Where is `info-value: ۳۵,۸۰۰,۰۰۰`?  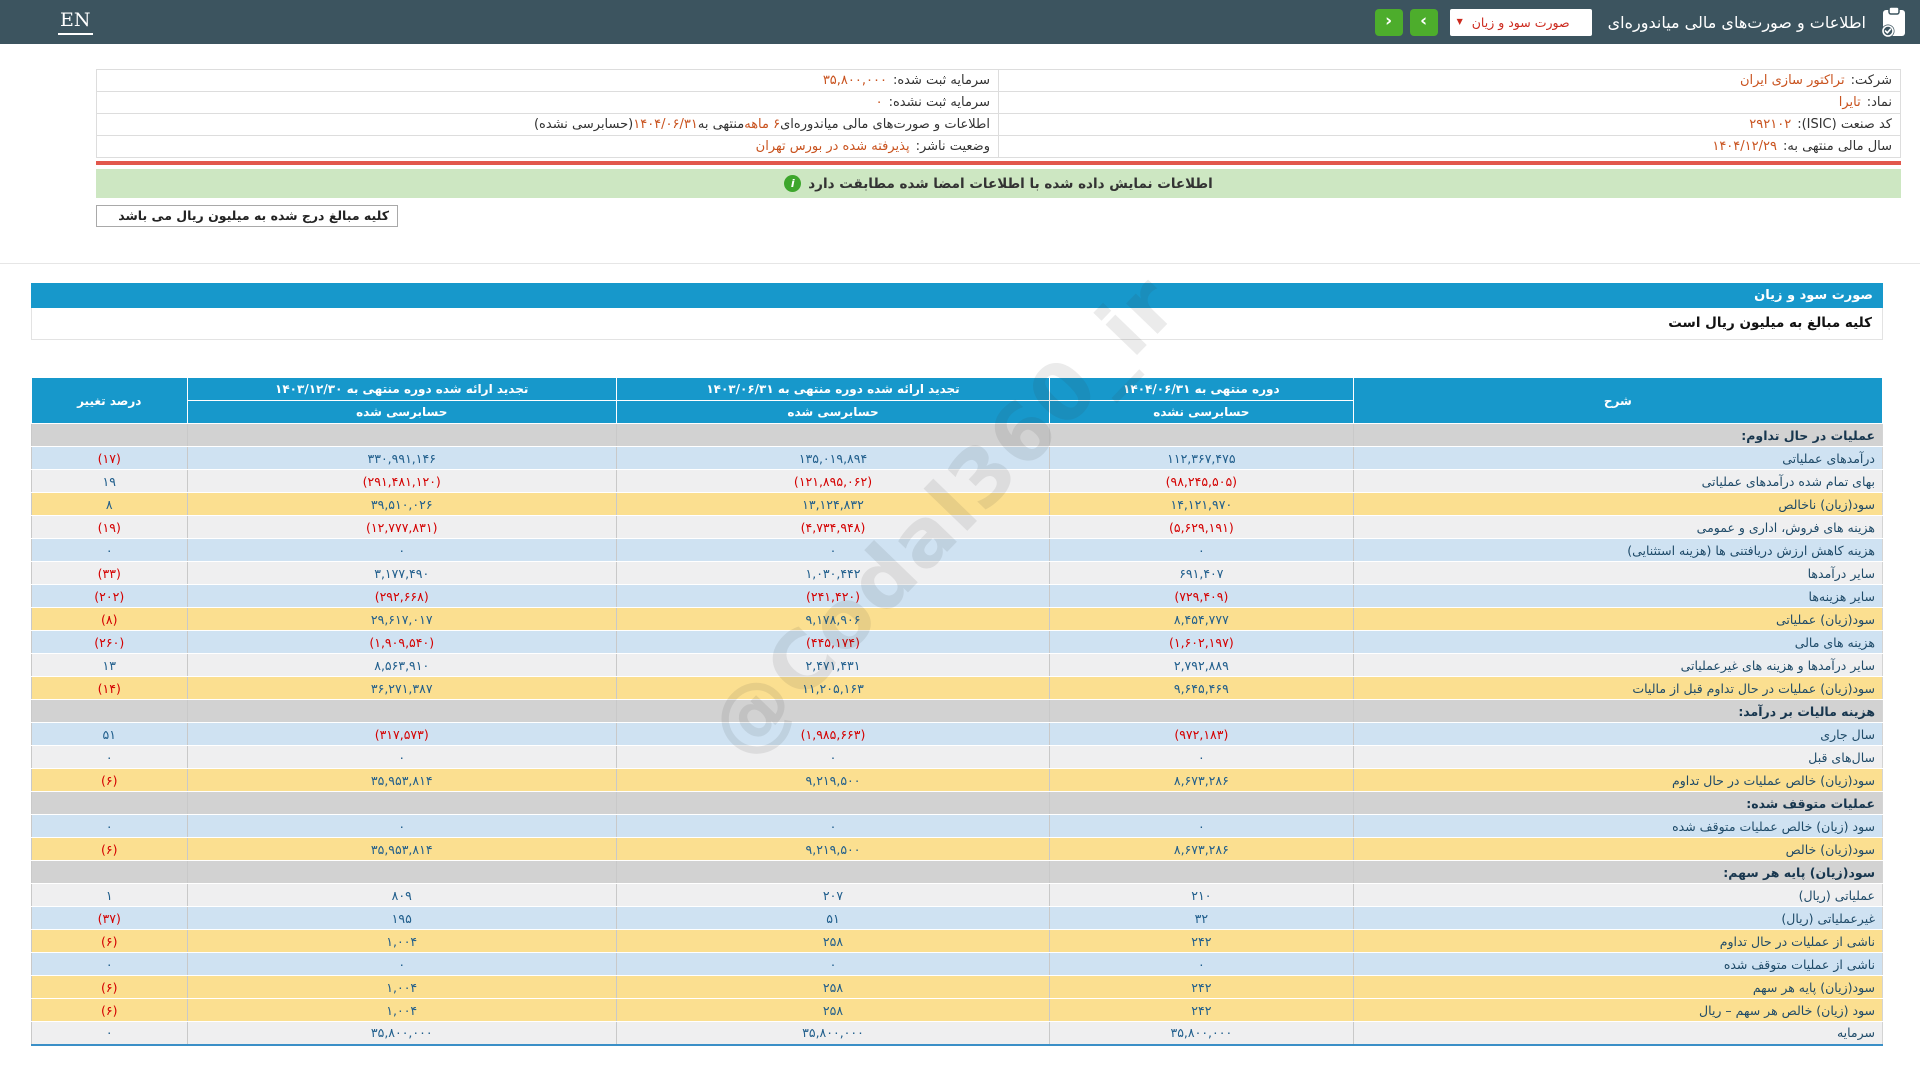 info-value: ۳۵,۸۰۰,۰۰۰ is located at coordinates (854, 80).